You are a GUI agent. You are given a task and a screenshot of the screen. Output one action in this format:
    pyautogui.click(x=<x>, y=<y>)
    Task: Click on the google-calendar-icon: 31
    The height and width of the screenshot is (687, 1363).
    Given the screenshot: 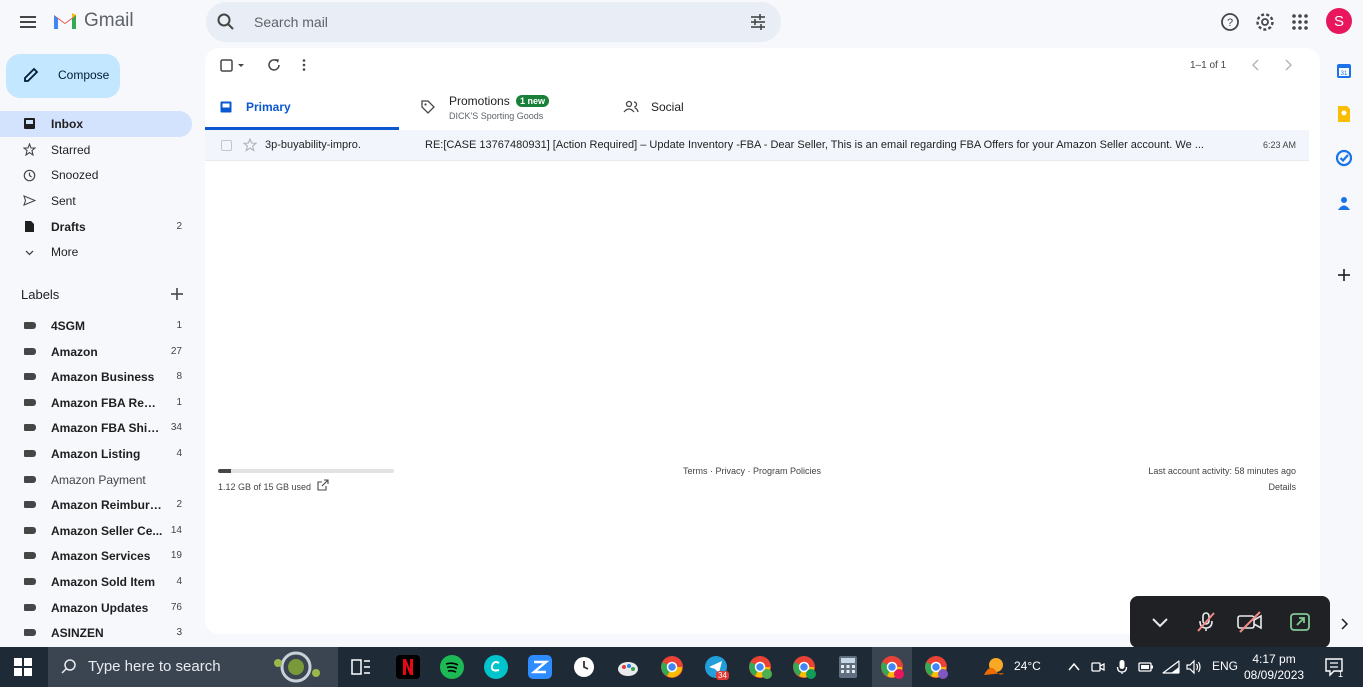 What is the action you would take?
    pyautogui.click(x=1344, y=71)
    